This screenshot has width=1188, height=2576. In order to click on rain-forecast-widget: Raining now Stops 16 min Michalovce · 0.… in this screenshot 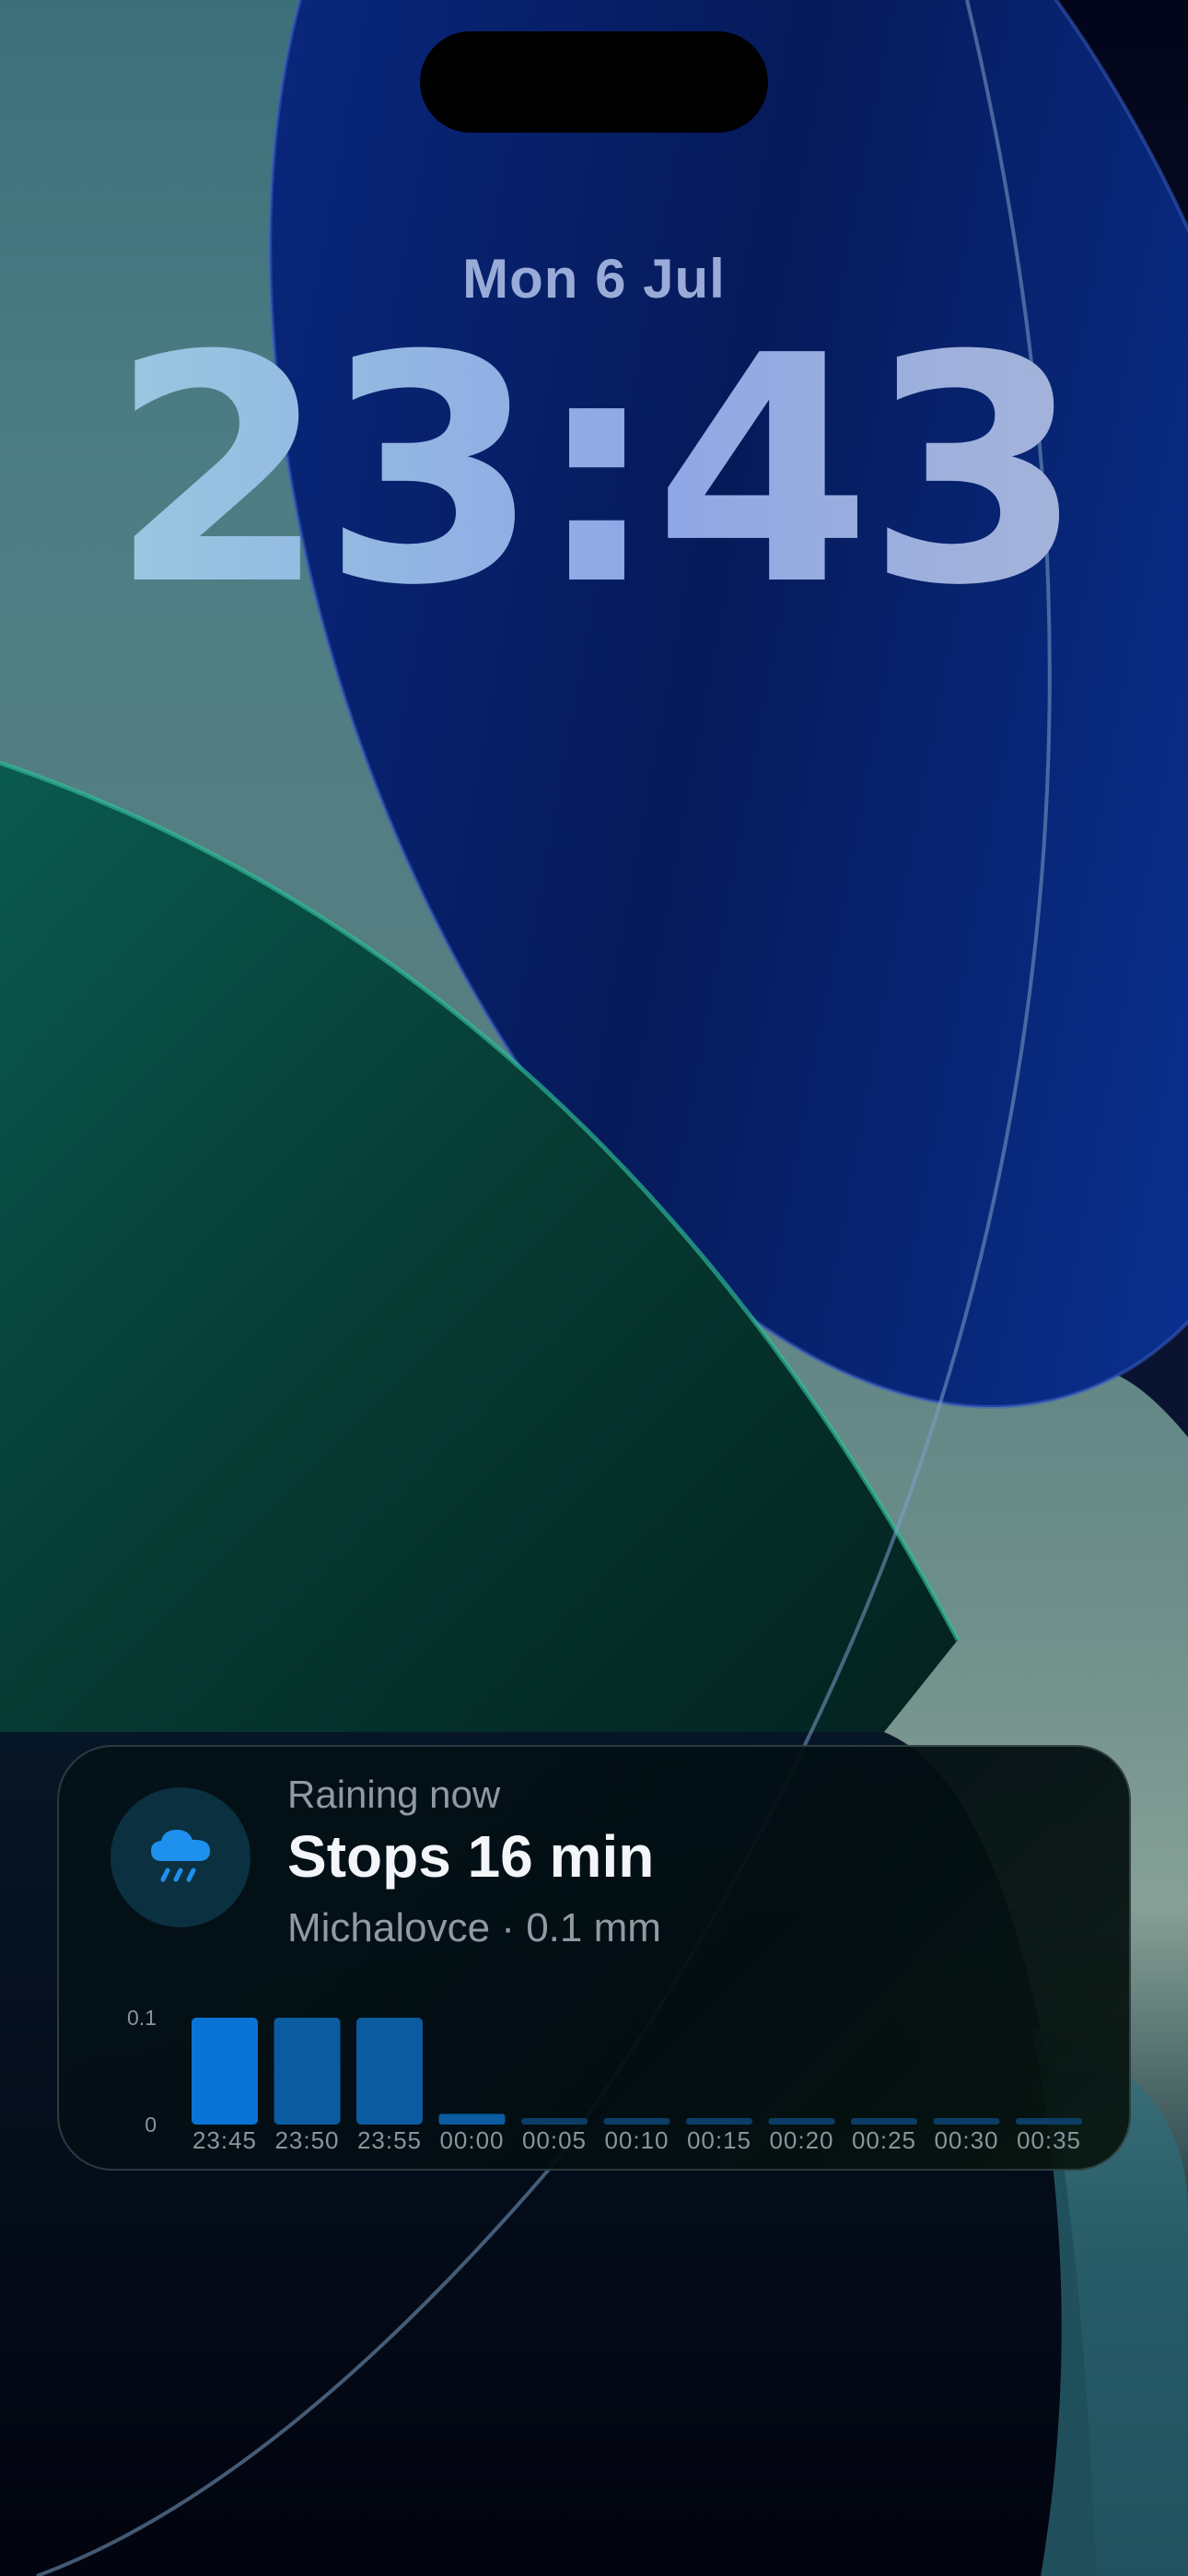, I will do `click(594, 1958)`.